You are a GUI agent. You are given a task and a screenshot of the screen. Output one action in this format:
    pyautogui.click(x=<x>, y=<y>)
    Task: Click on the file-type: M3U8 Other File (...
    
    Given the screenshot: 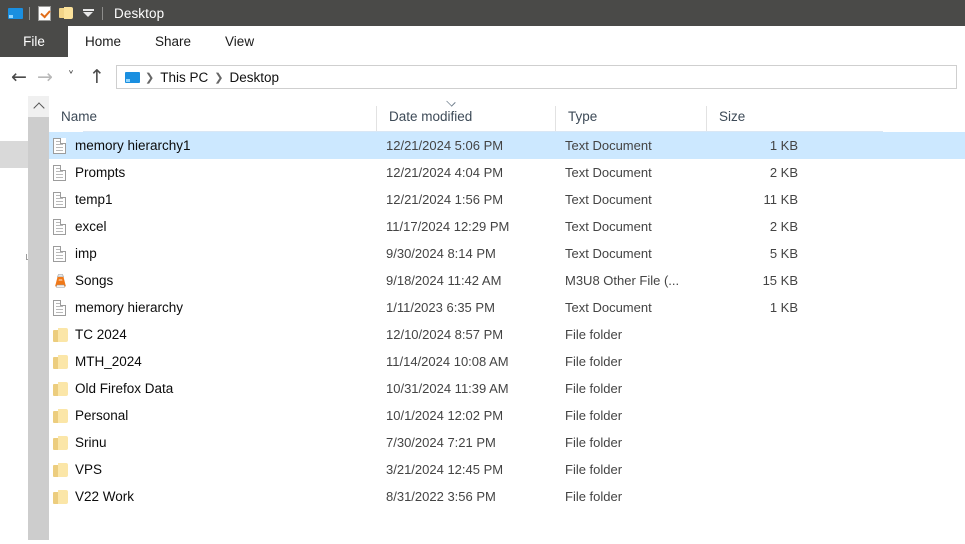 What is the action you would take?
    pyautogui.click(x=622, y=280)
    